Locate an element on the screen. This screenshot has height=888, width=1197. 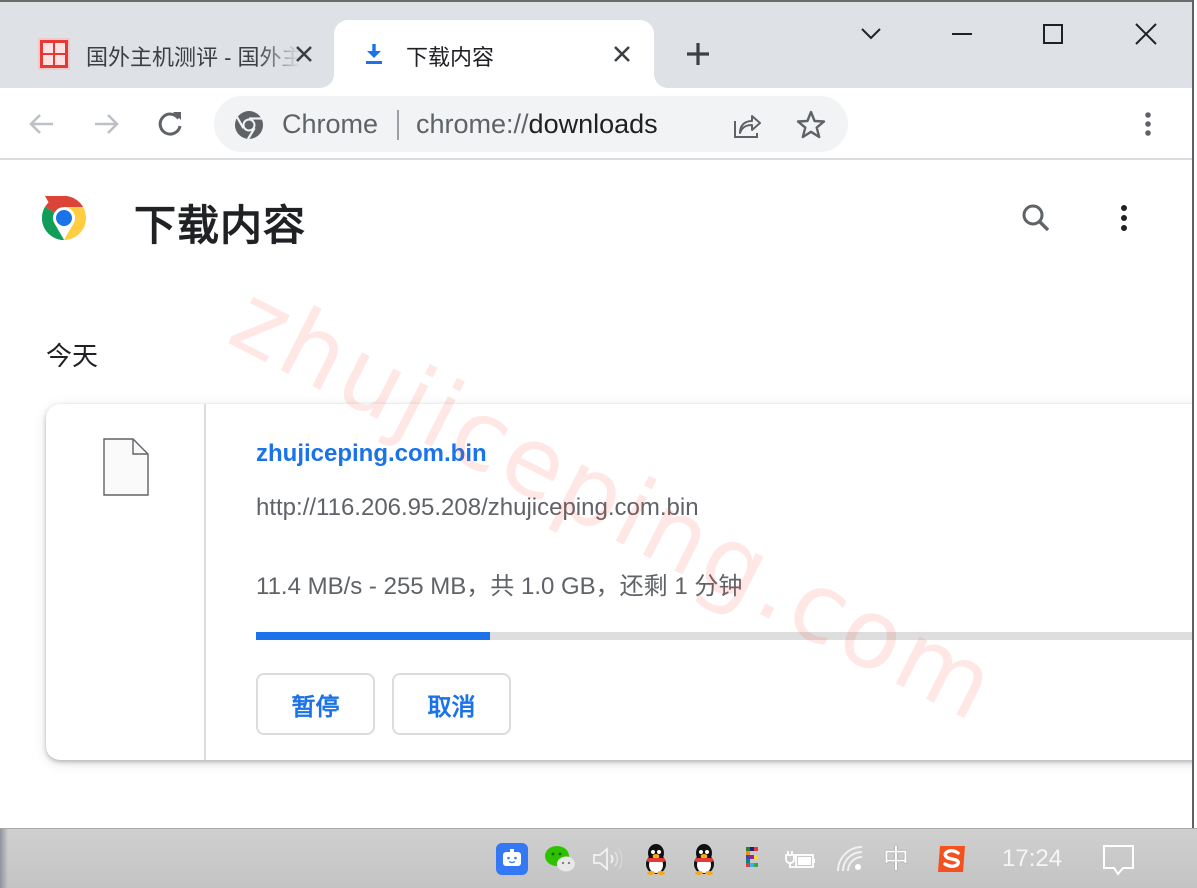
tab-title: 下载内容 is located at coordinates (450, 57).